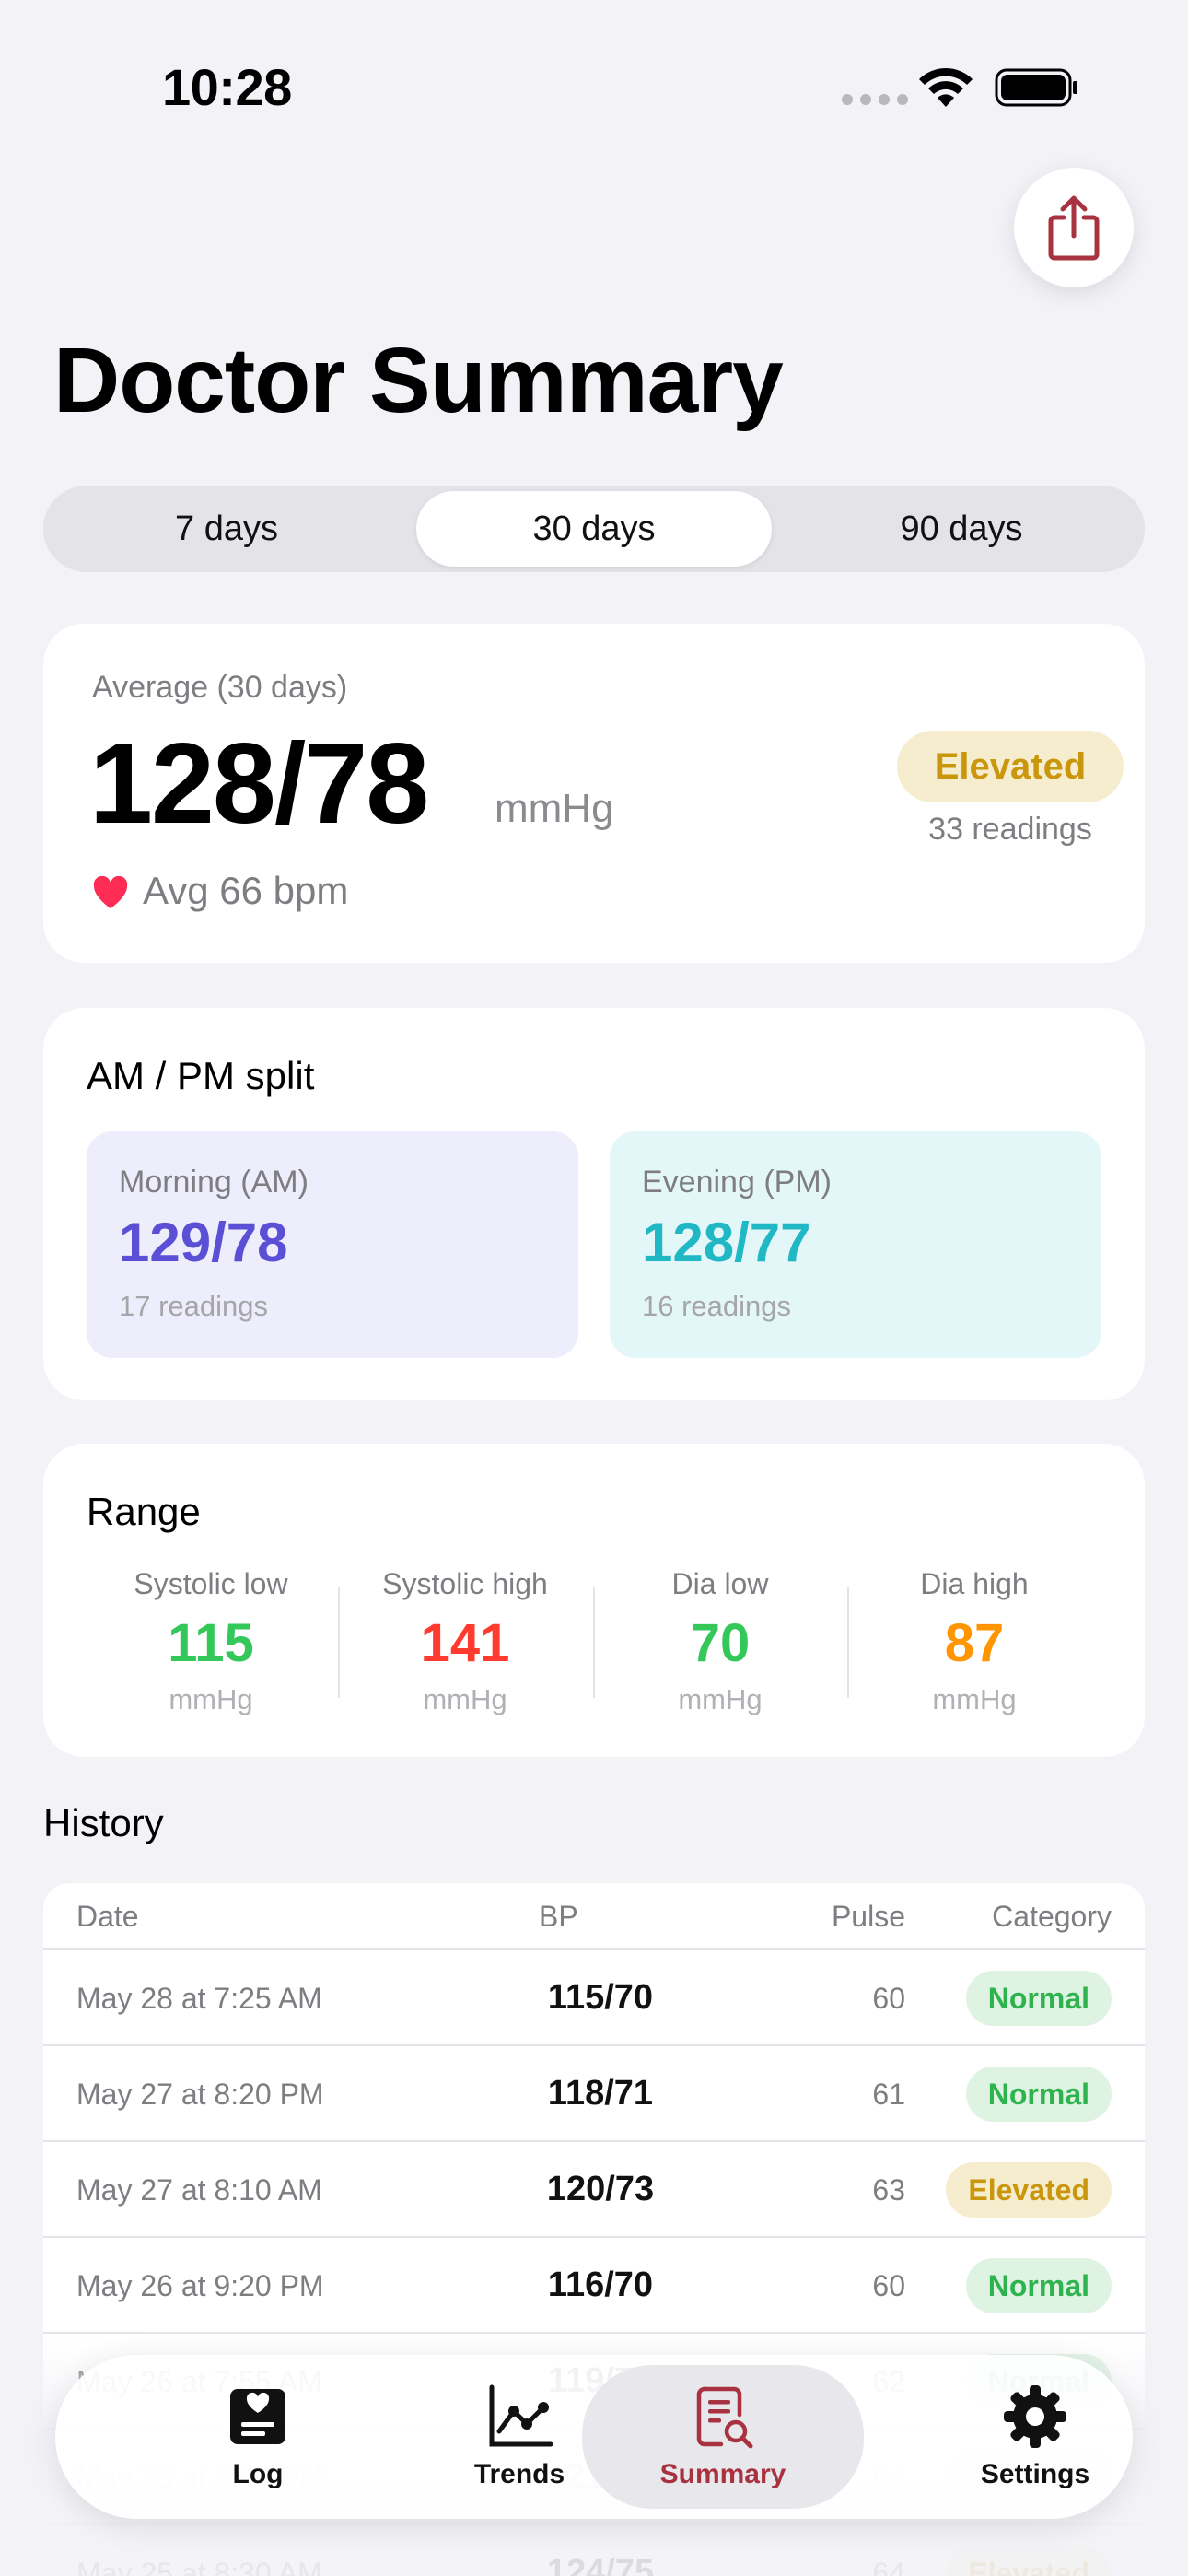  Describe the element at coordinates (594, 87) in the screenshot. I see `status-bar: 10:28` at that location.